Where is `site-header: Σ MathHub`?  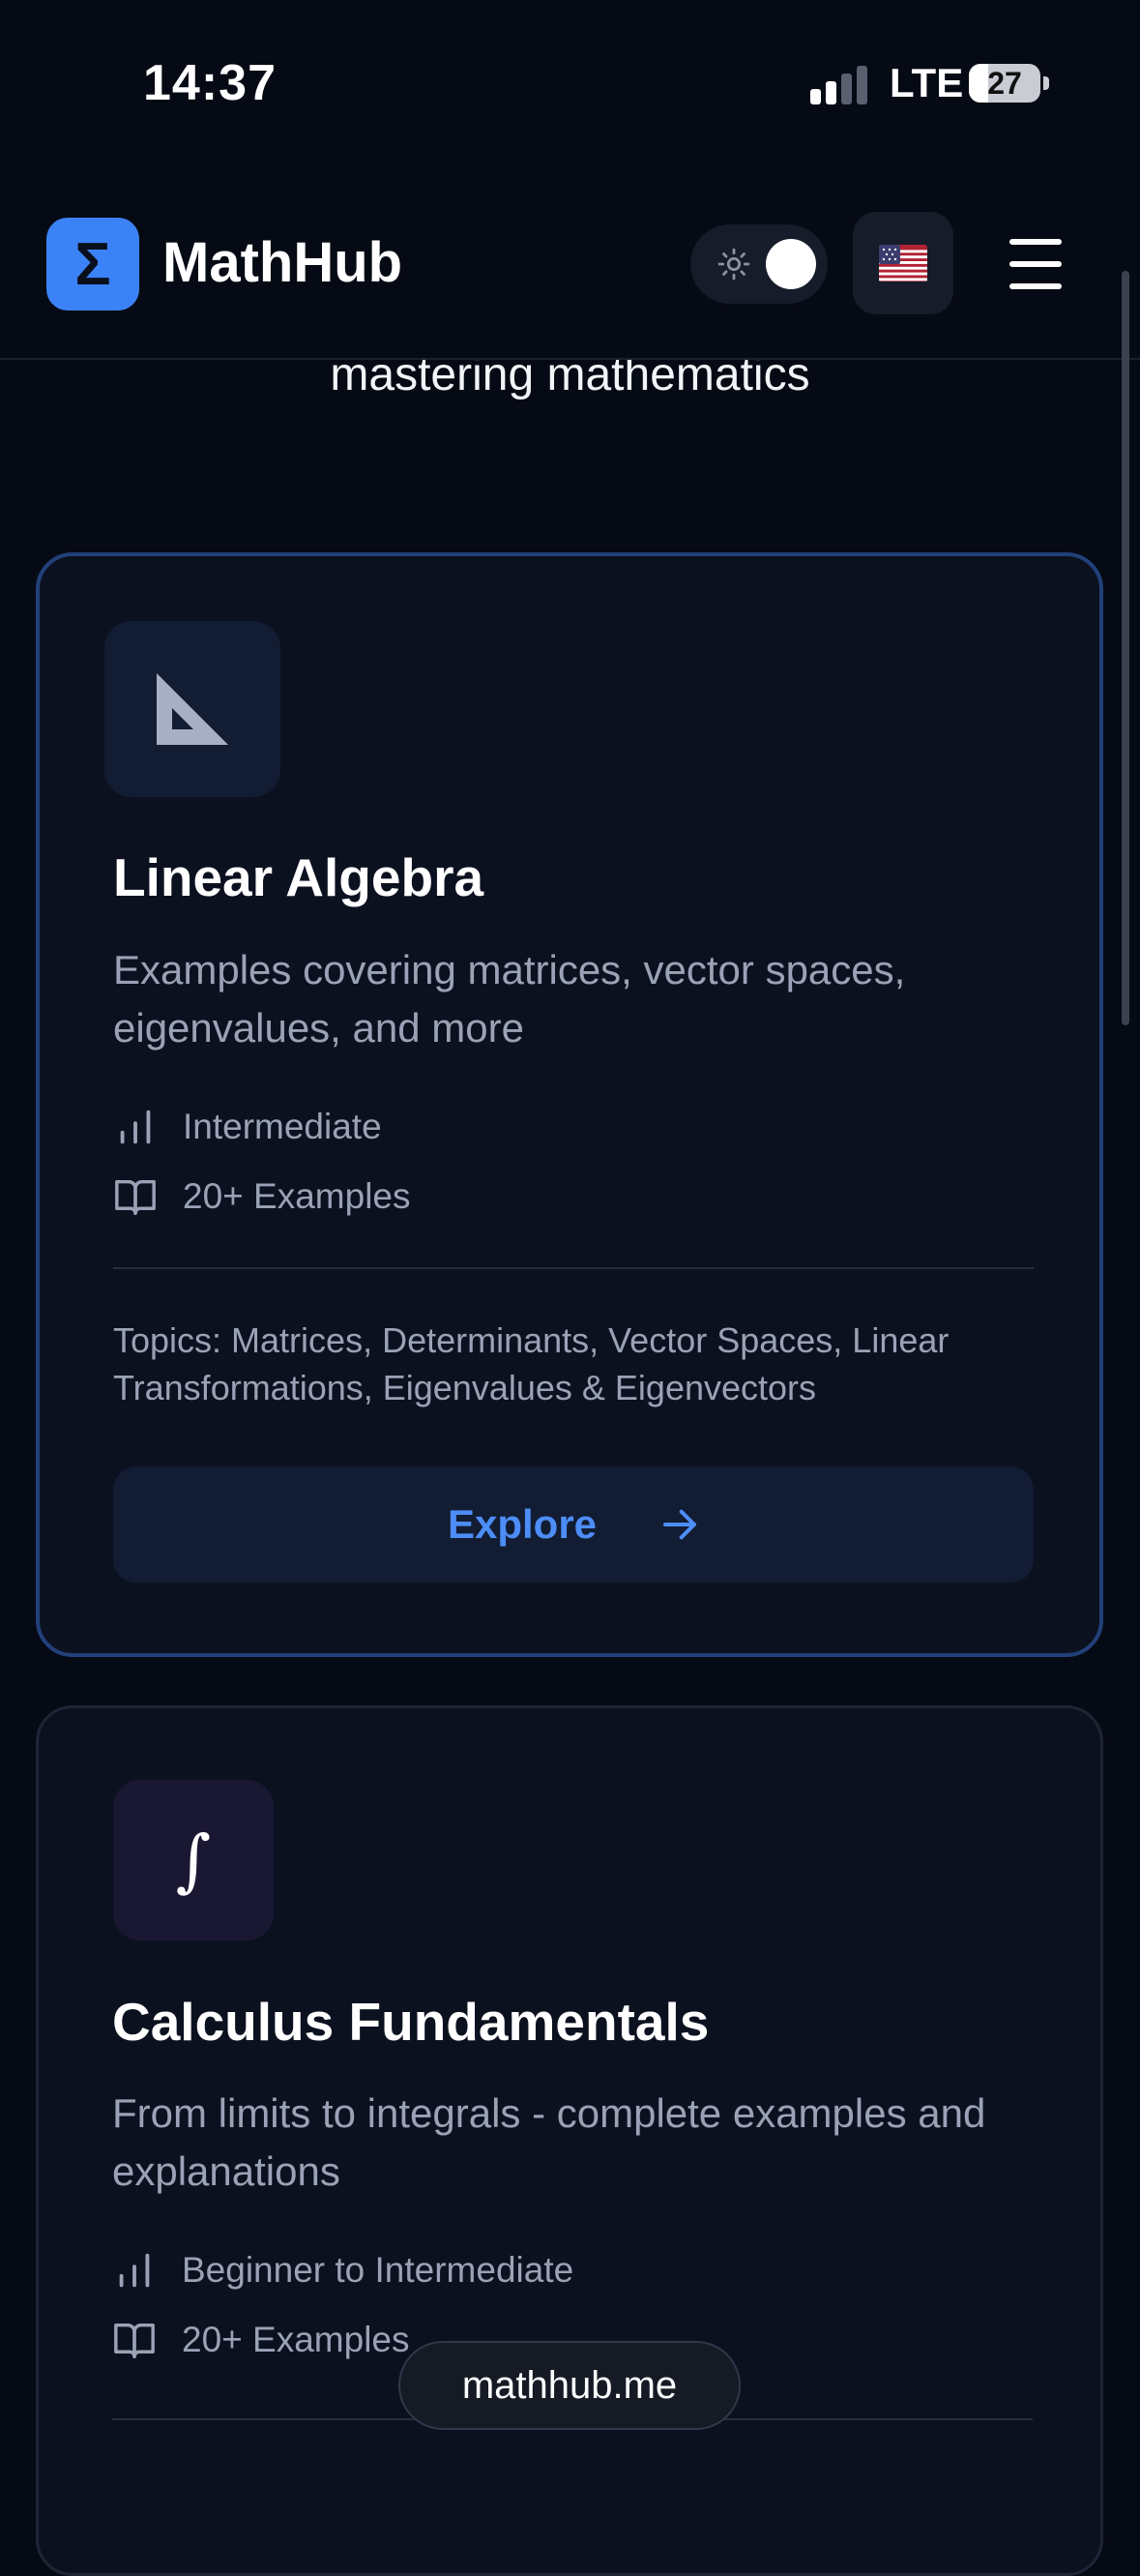 site-header: Σ MathHub is located at coordinates (570, 264).